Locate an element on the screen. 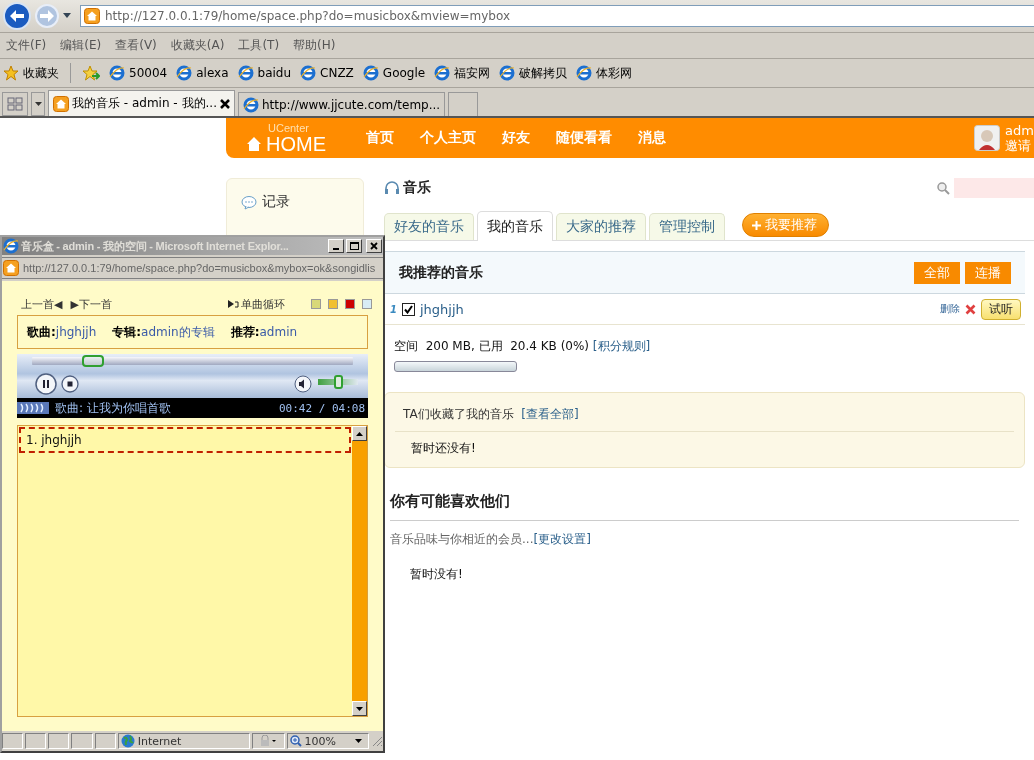  add-favorite-icon is located at coordinates (91, 73).